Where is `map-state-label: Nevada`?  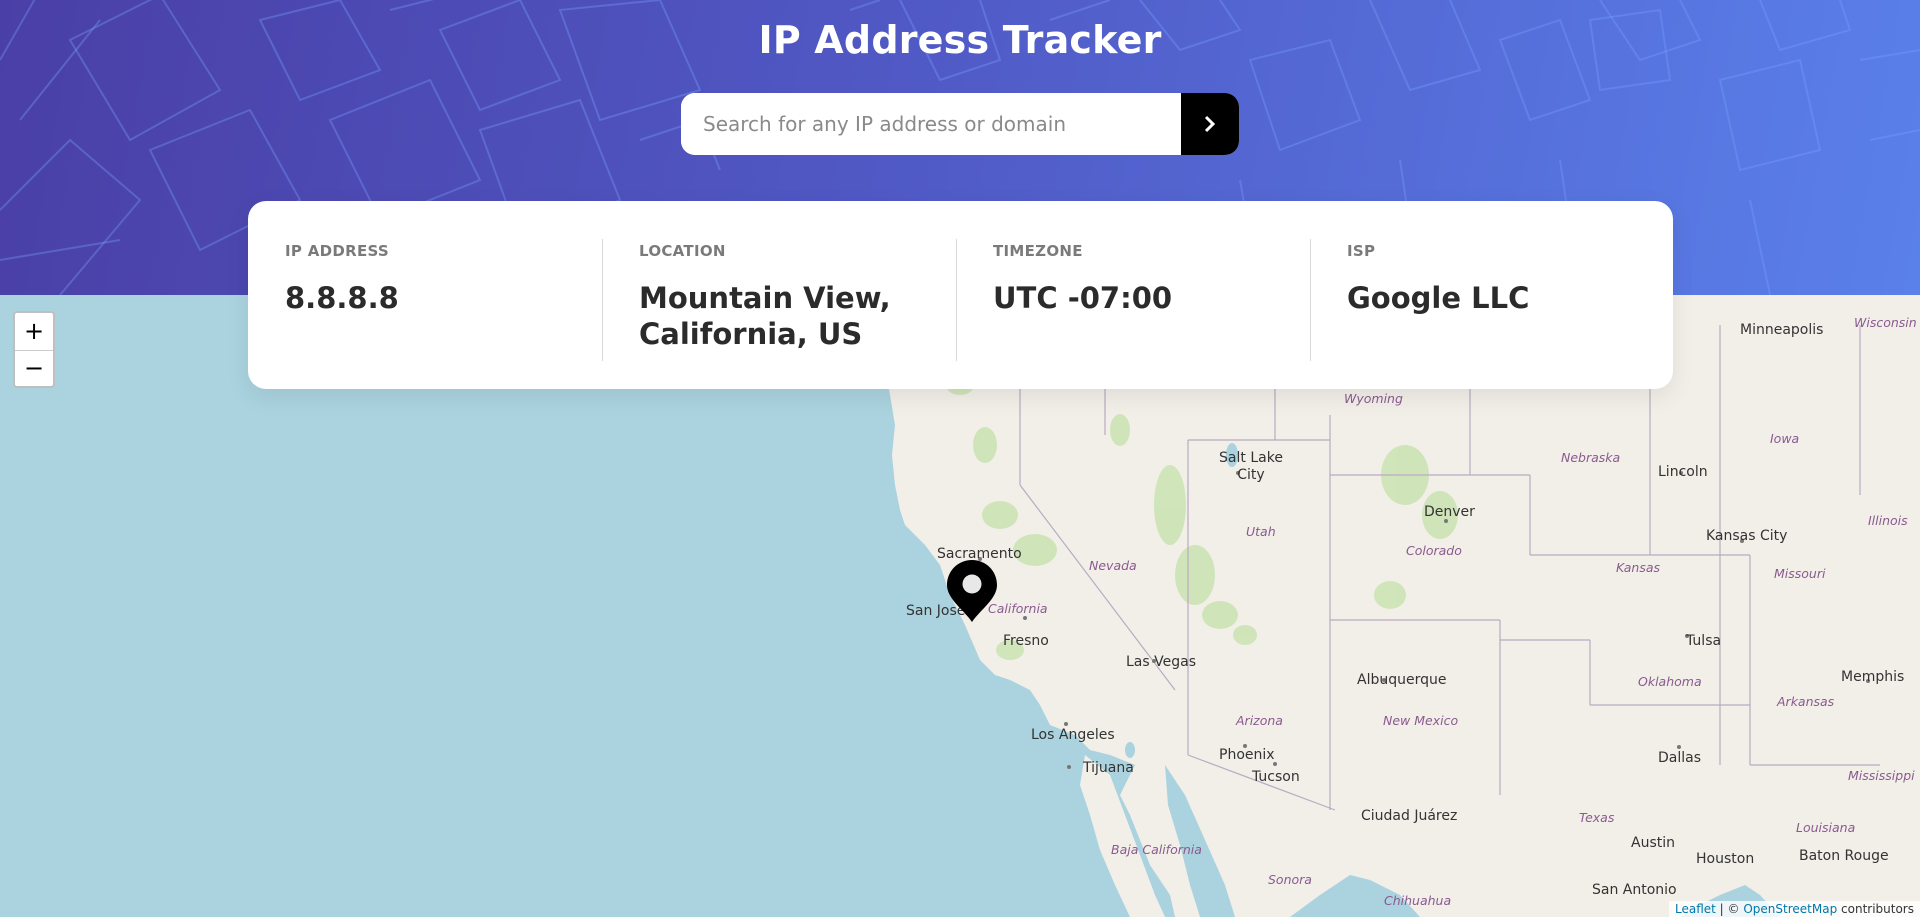 map-state-label: Nevada is located at coordinates (1113, 565).